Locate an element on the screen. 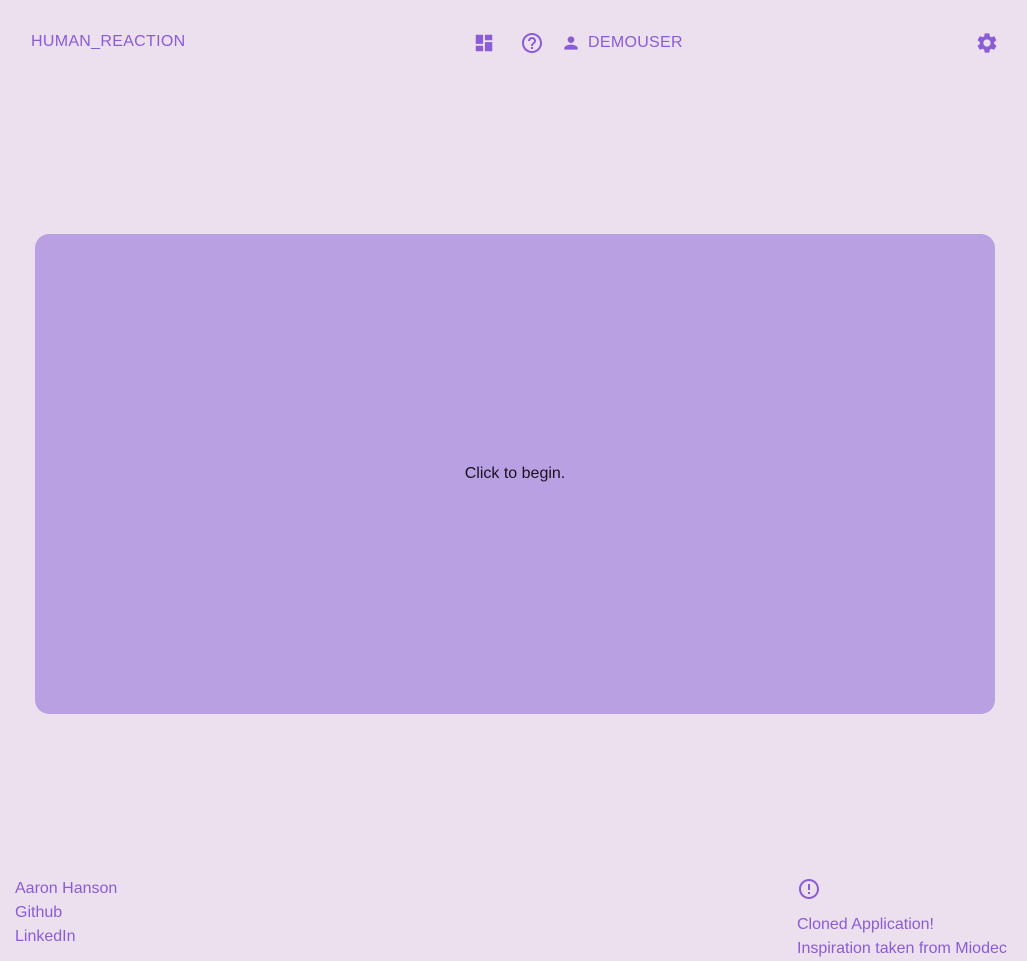 This screenshot has height=961, width=1027. inspiration-note: Inspiration taken from Miodec is located at coordinates (902, 948).